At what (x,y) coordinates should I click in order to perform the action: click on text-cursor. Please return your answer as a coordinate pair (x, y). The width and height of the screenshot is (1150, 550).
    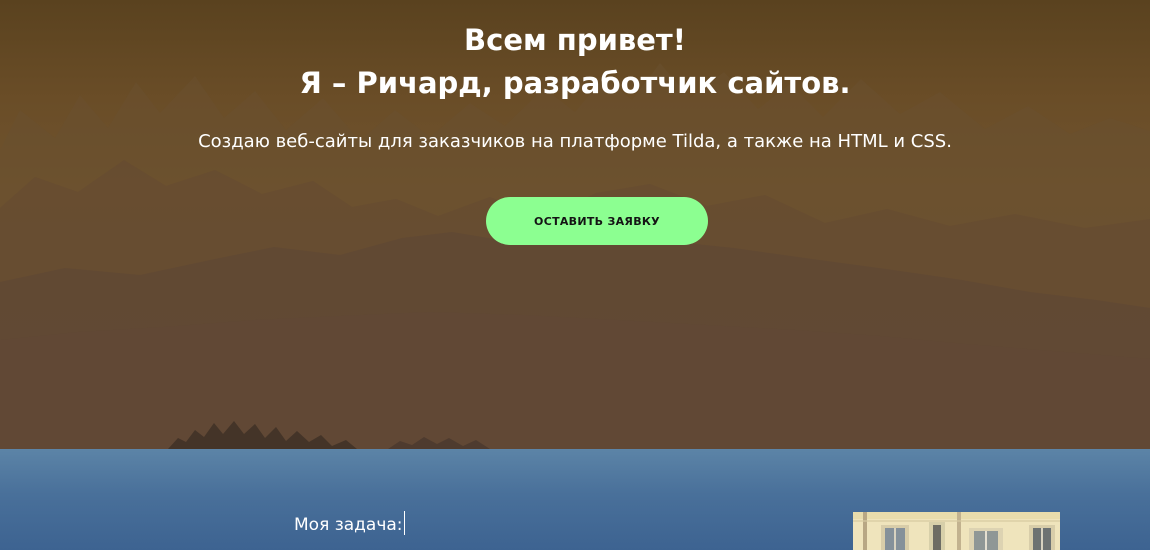
    Looking at the image, I should click on (404, 523).